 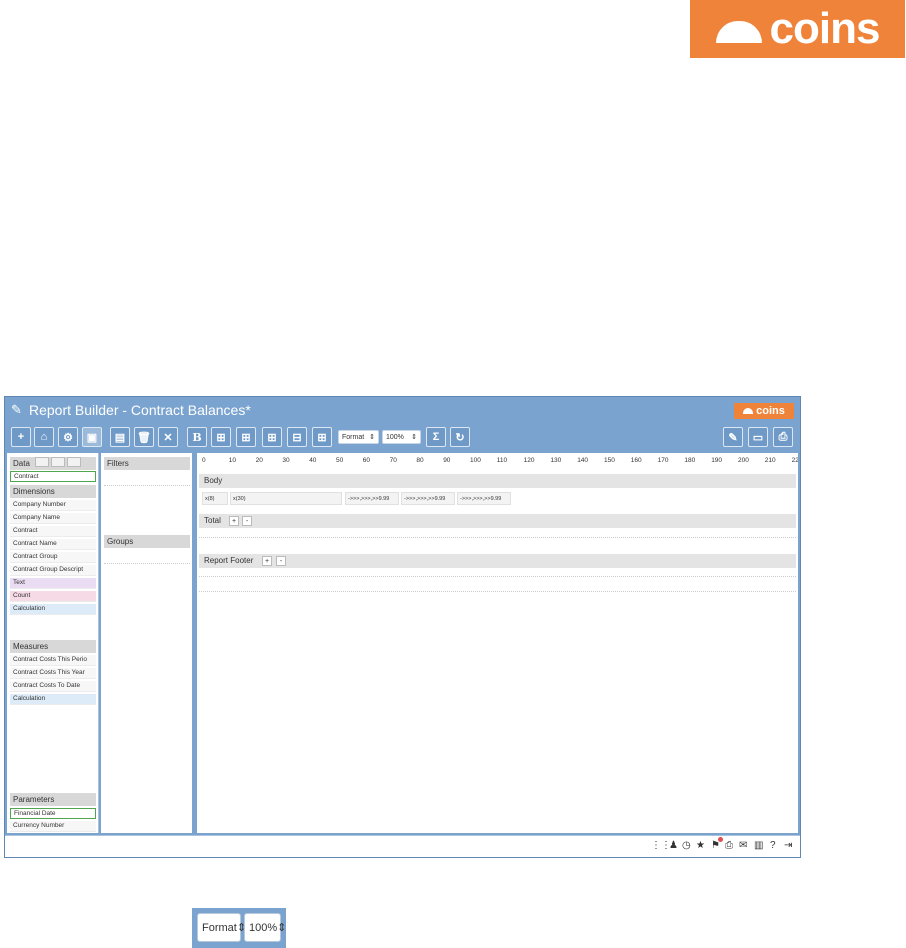 I want to click on parameters-header: Parameters, so click(x=53, y=799).